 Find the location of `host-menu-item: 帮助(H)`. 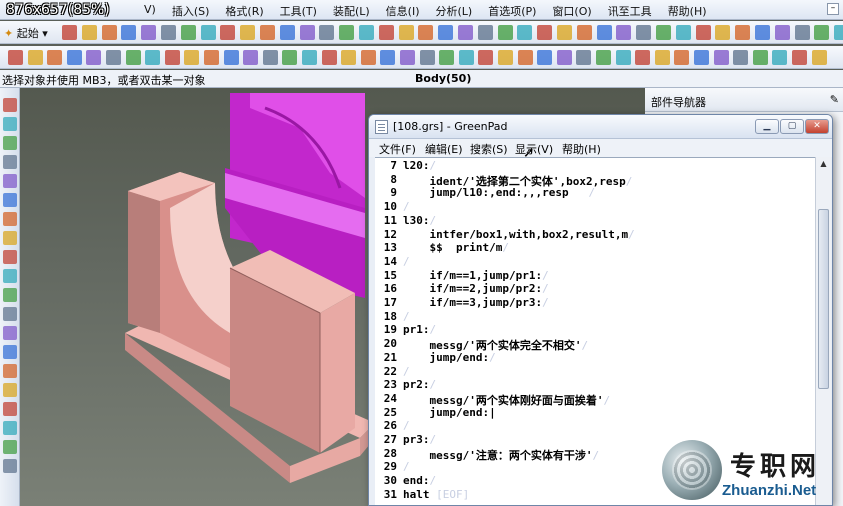

host-menu-item: 帮助(H) is located at coordinates (687, 11).